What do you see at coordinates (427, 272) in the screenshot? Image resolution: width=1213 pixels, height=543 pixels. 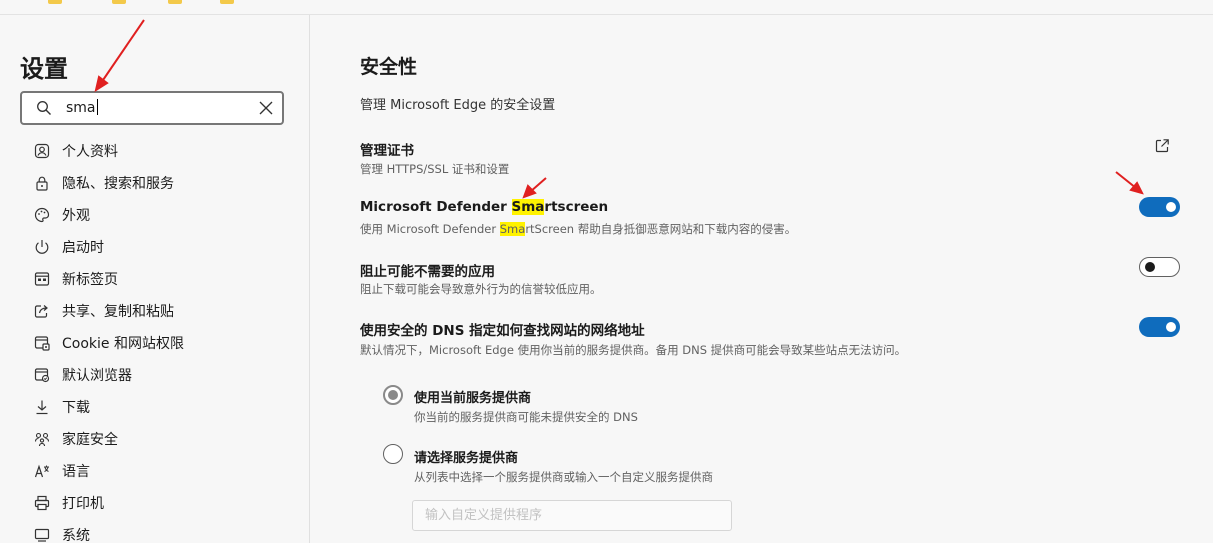 I see `pua-title: 阻止可能不需要的应用` at bounding box center [427, 272].